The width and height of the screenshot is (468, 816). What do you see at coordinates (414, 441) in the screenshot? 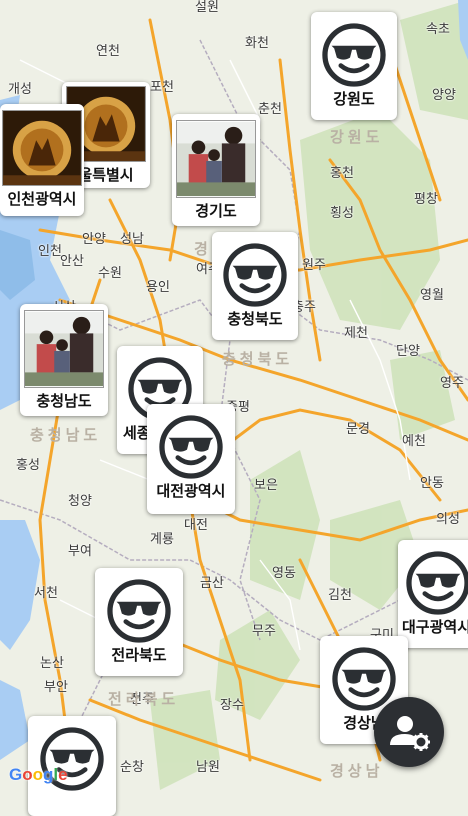
I see `place-label: 예천` at bounding box center [414, 441].